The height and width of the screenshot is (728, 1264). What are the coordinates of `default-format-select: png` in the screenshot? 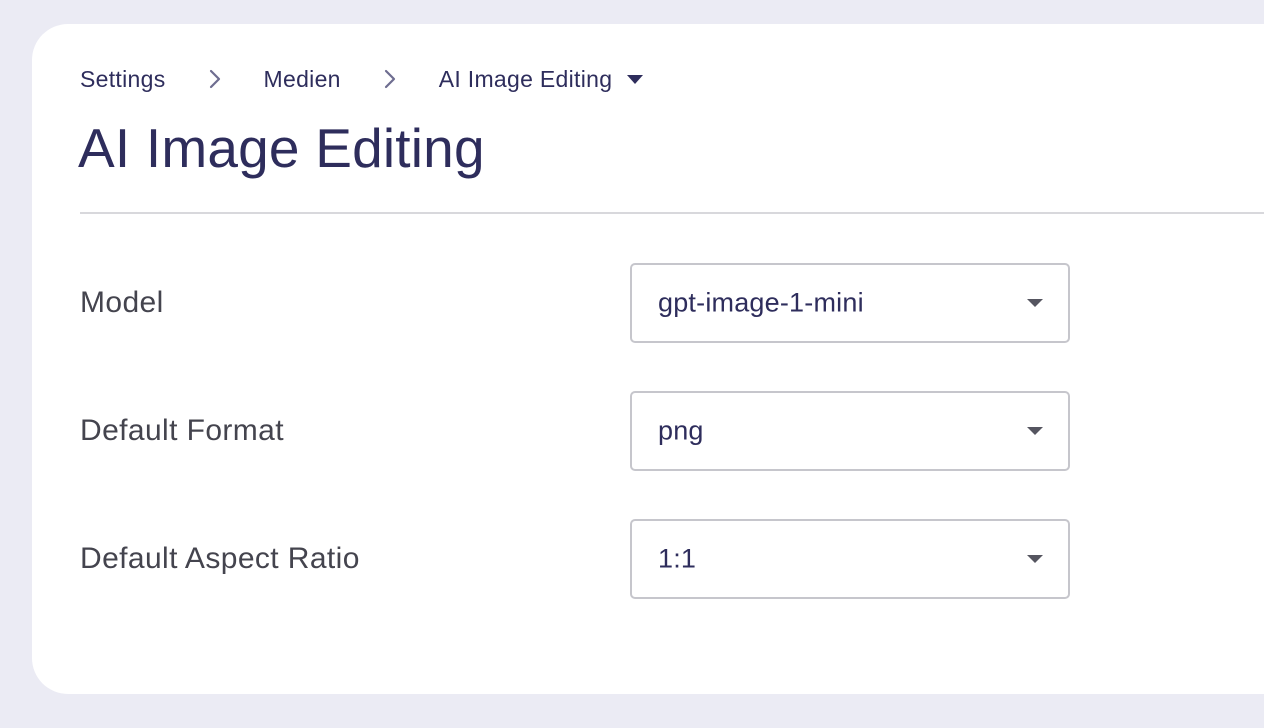 It's located at (850, 431).